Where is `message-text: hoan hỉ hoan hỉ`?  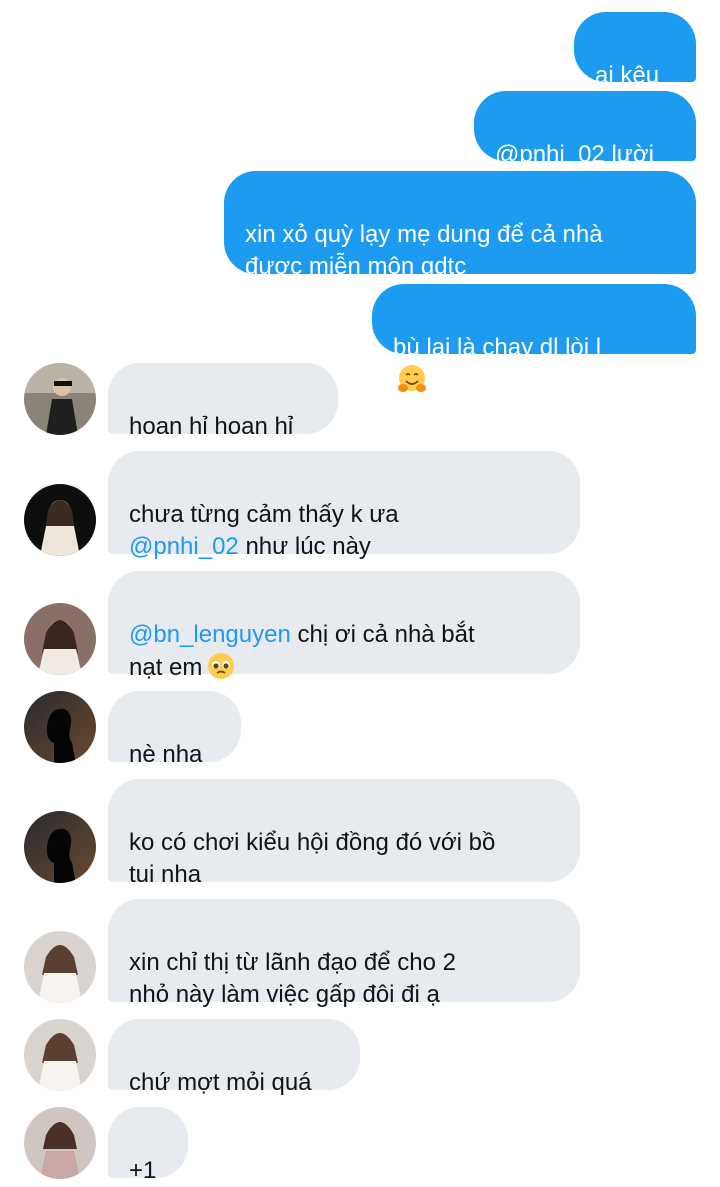
message-text: hoan hỉ hoan hỉ is located at coordinates (211, 426).